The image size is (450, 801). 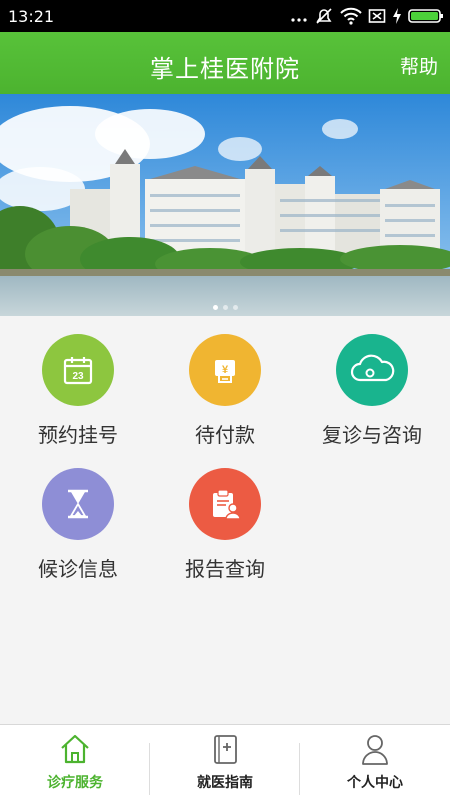 I want to click on waiting-circle, so click(x=78, y=504).